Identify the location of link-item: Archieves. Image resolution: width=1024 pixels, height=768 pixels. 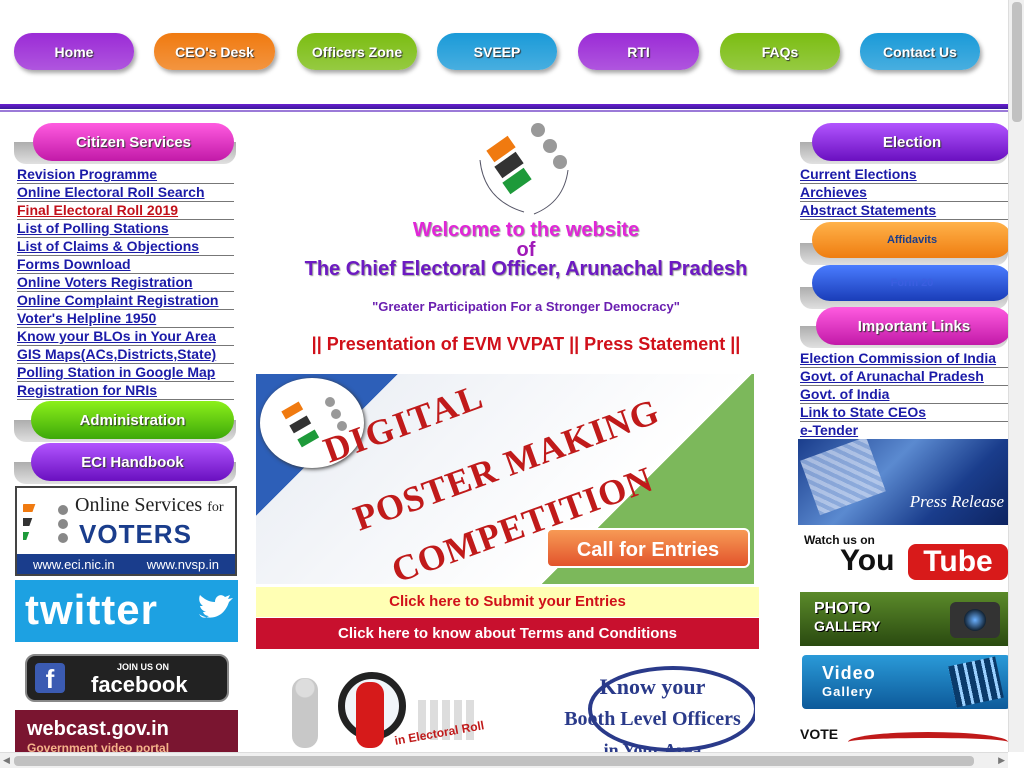
(904, 193).